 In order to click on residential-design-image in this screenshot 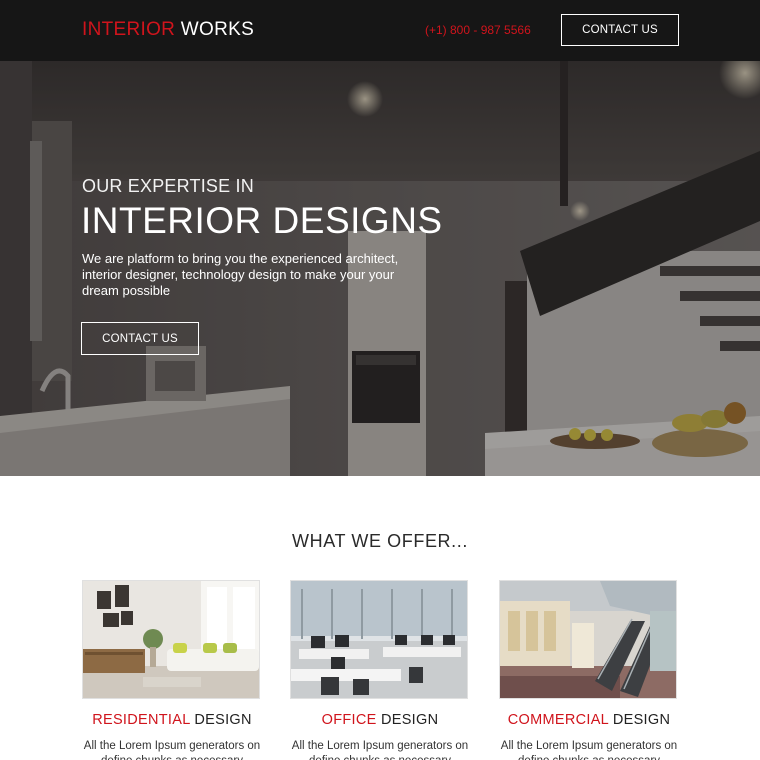, I will do `click(171, 639)`.